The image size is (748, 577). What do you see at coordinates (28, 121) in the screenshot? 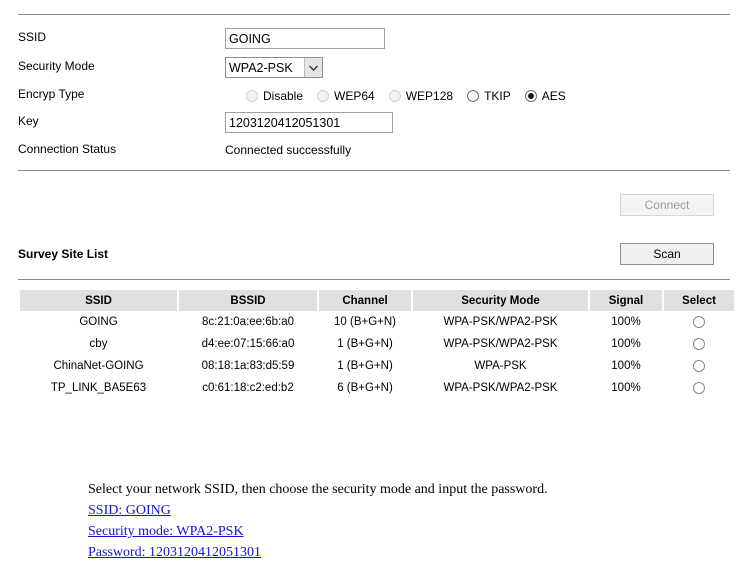
I see `key-label: Key` at bounding box center [28, 121].